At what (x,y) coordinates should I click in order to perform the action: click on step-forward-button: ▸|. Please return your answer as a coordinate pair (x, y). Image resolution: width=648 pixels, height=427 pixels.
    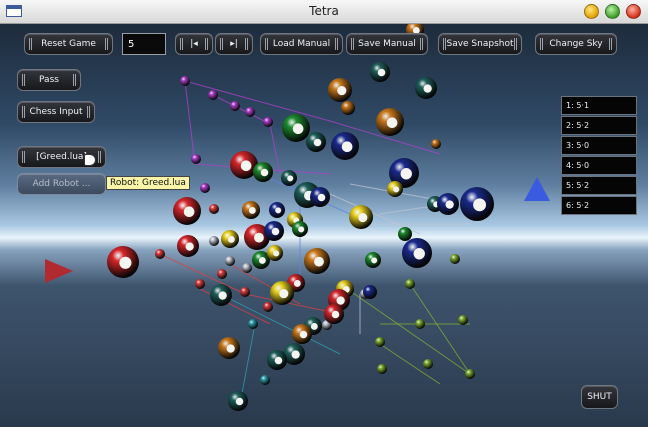
    Looking at the image, I should click on (234, 44).